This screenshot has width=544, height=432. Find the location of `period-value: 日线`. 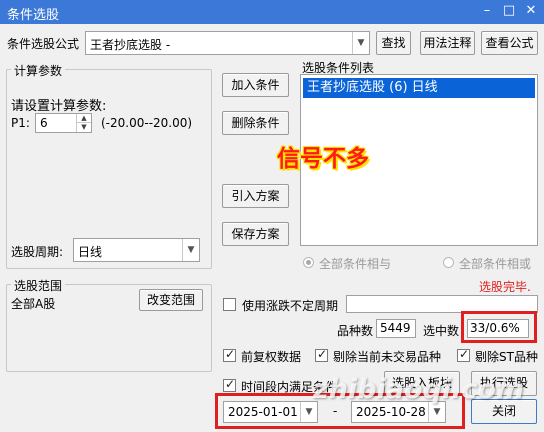

period-value: 日线 is located at coordinates (90, 252).